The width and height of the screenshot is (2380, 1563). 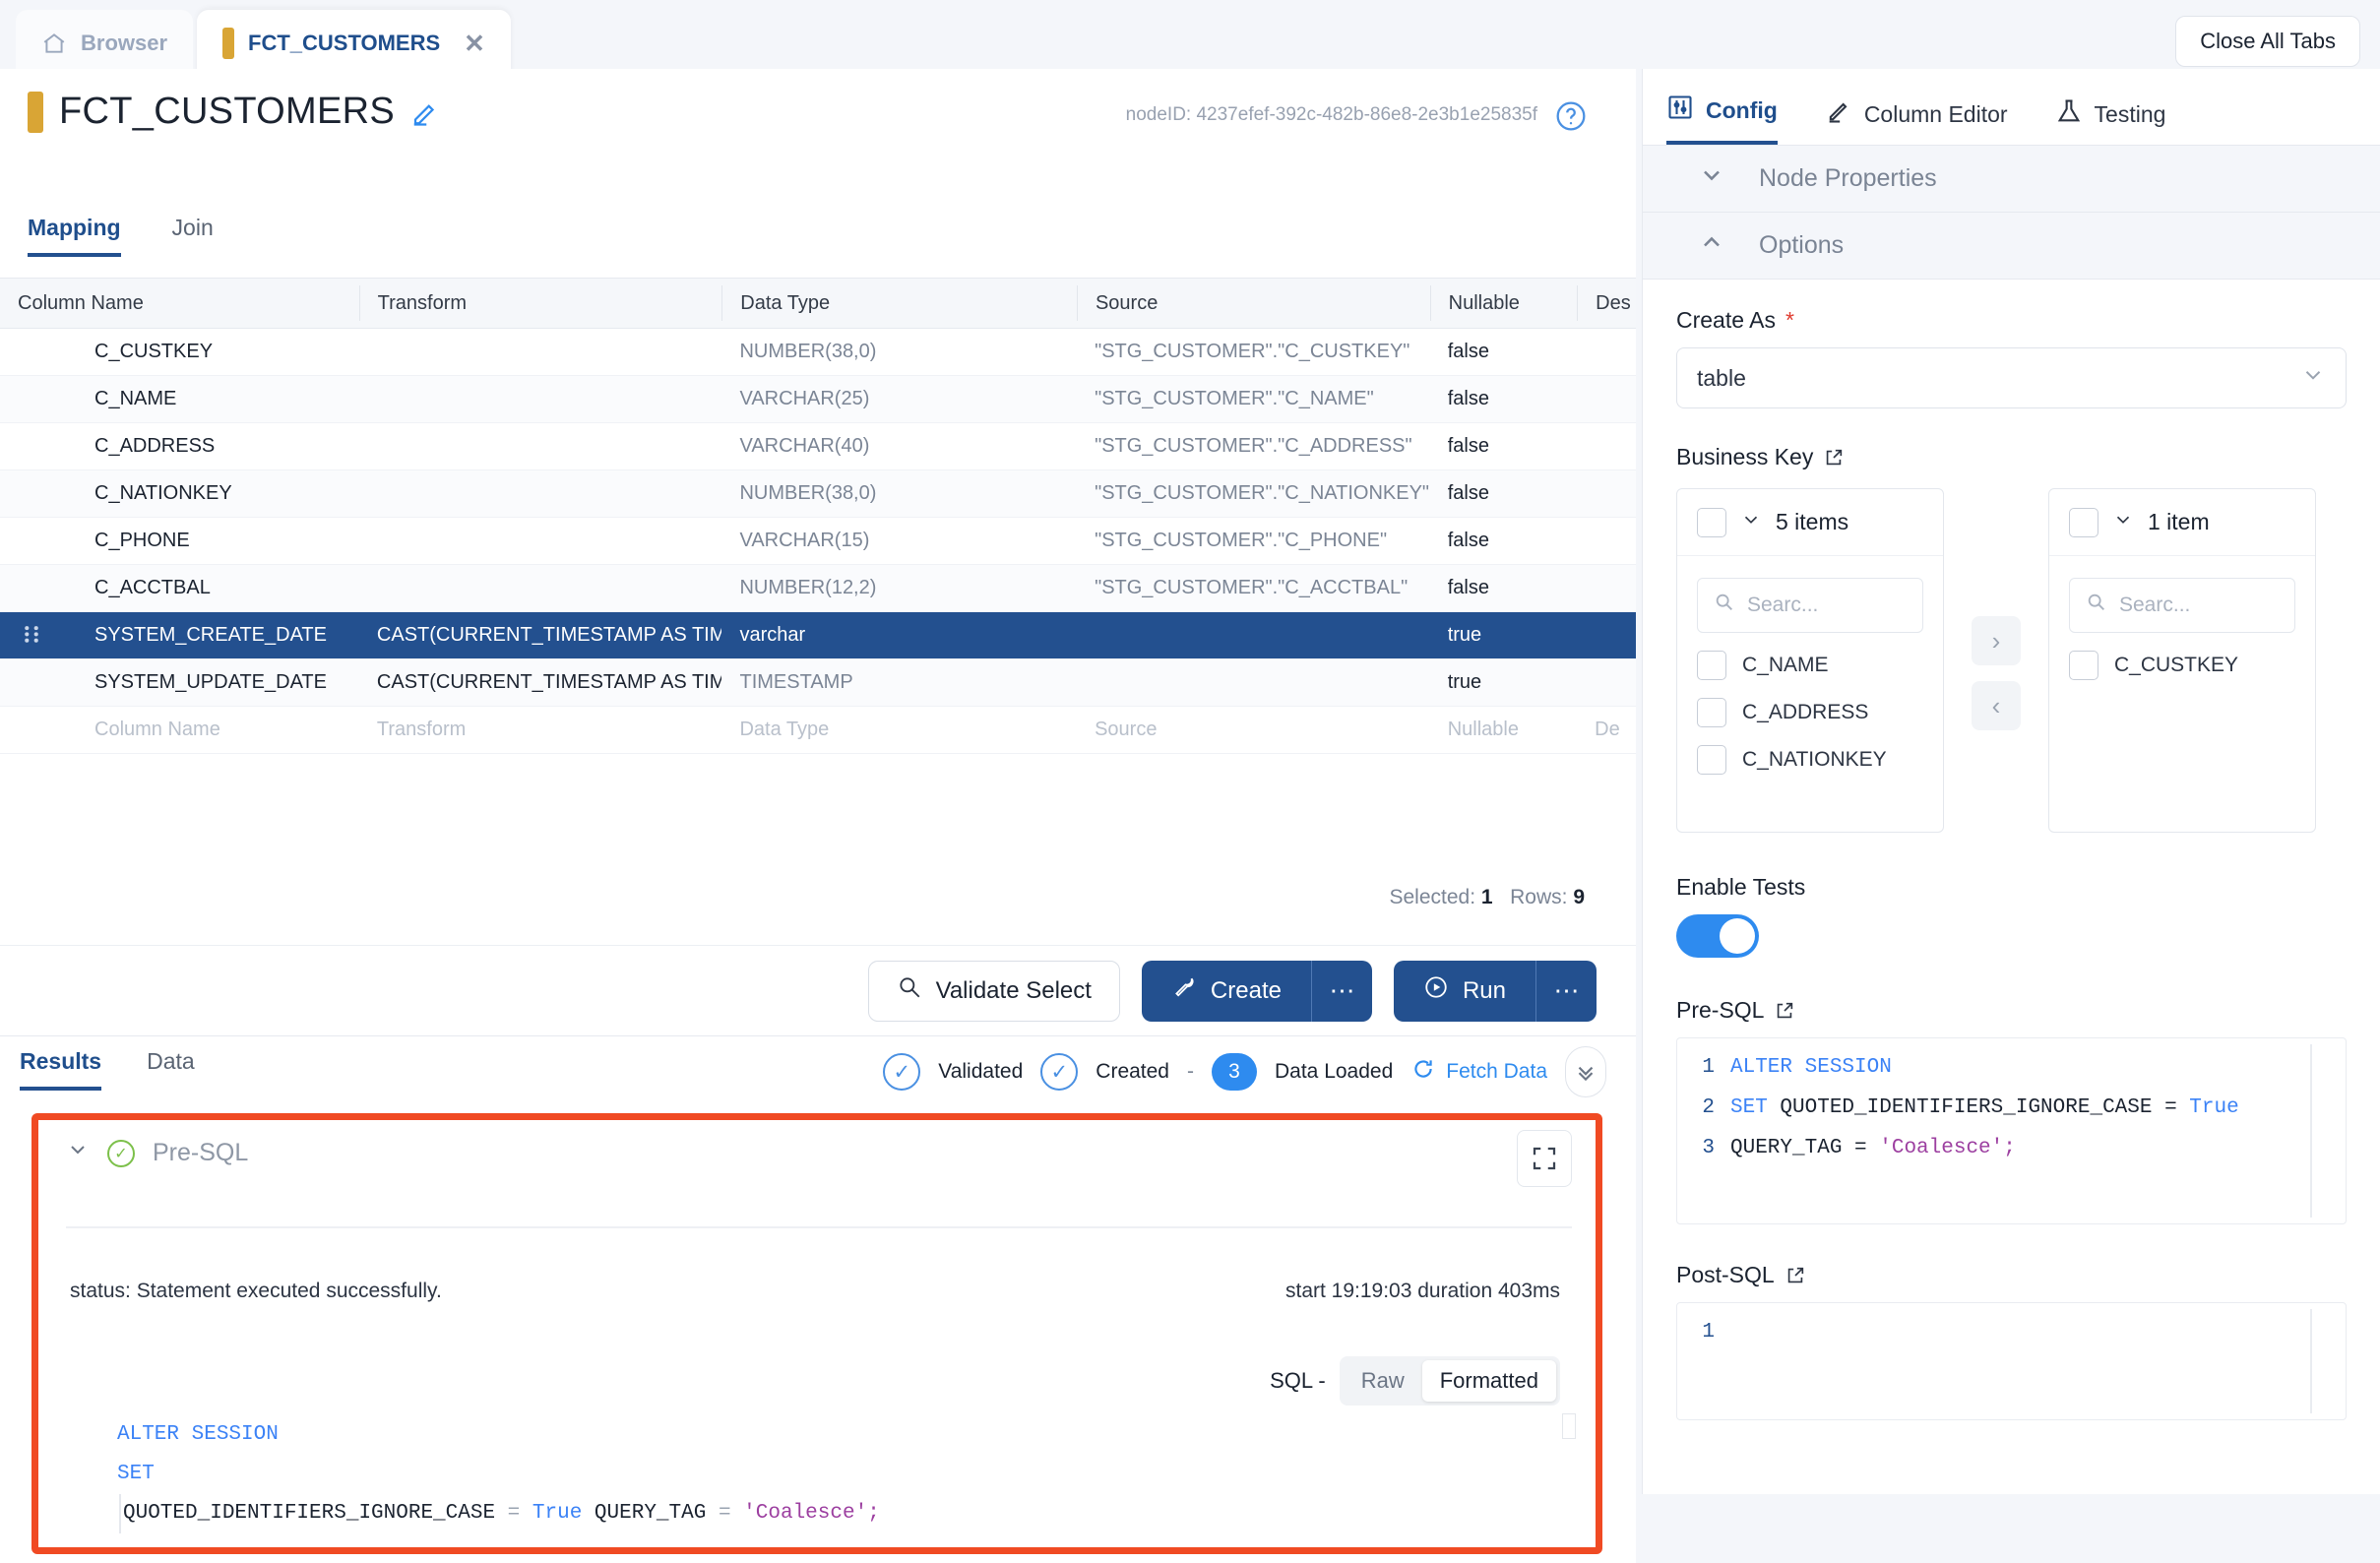 I want to click on grid-header-nullable: Nullable, so click(x=1503, y=303).